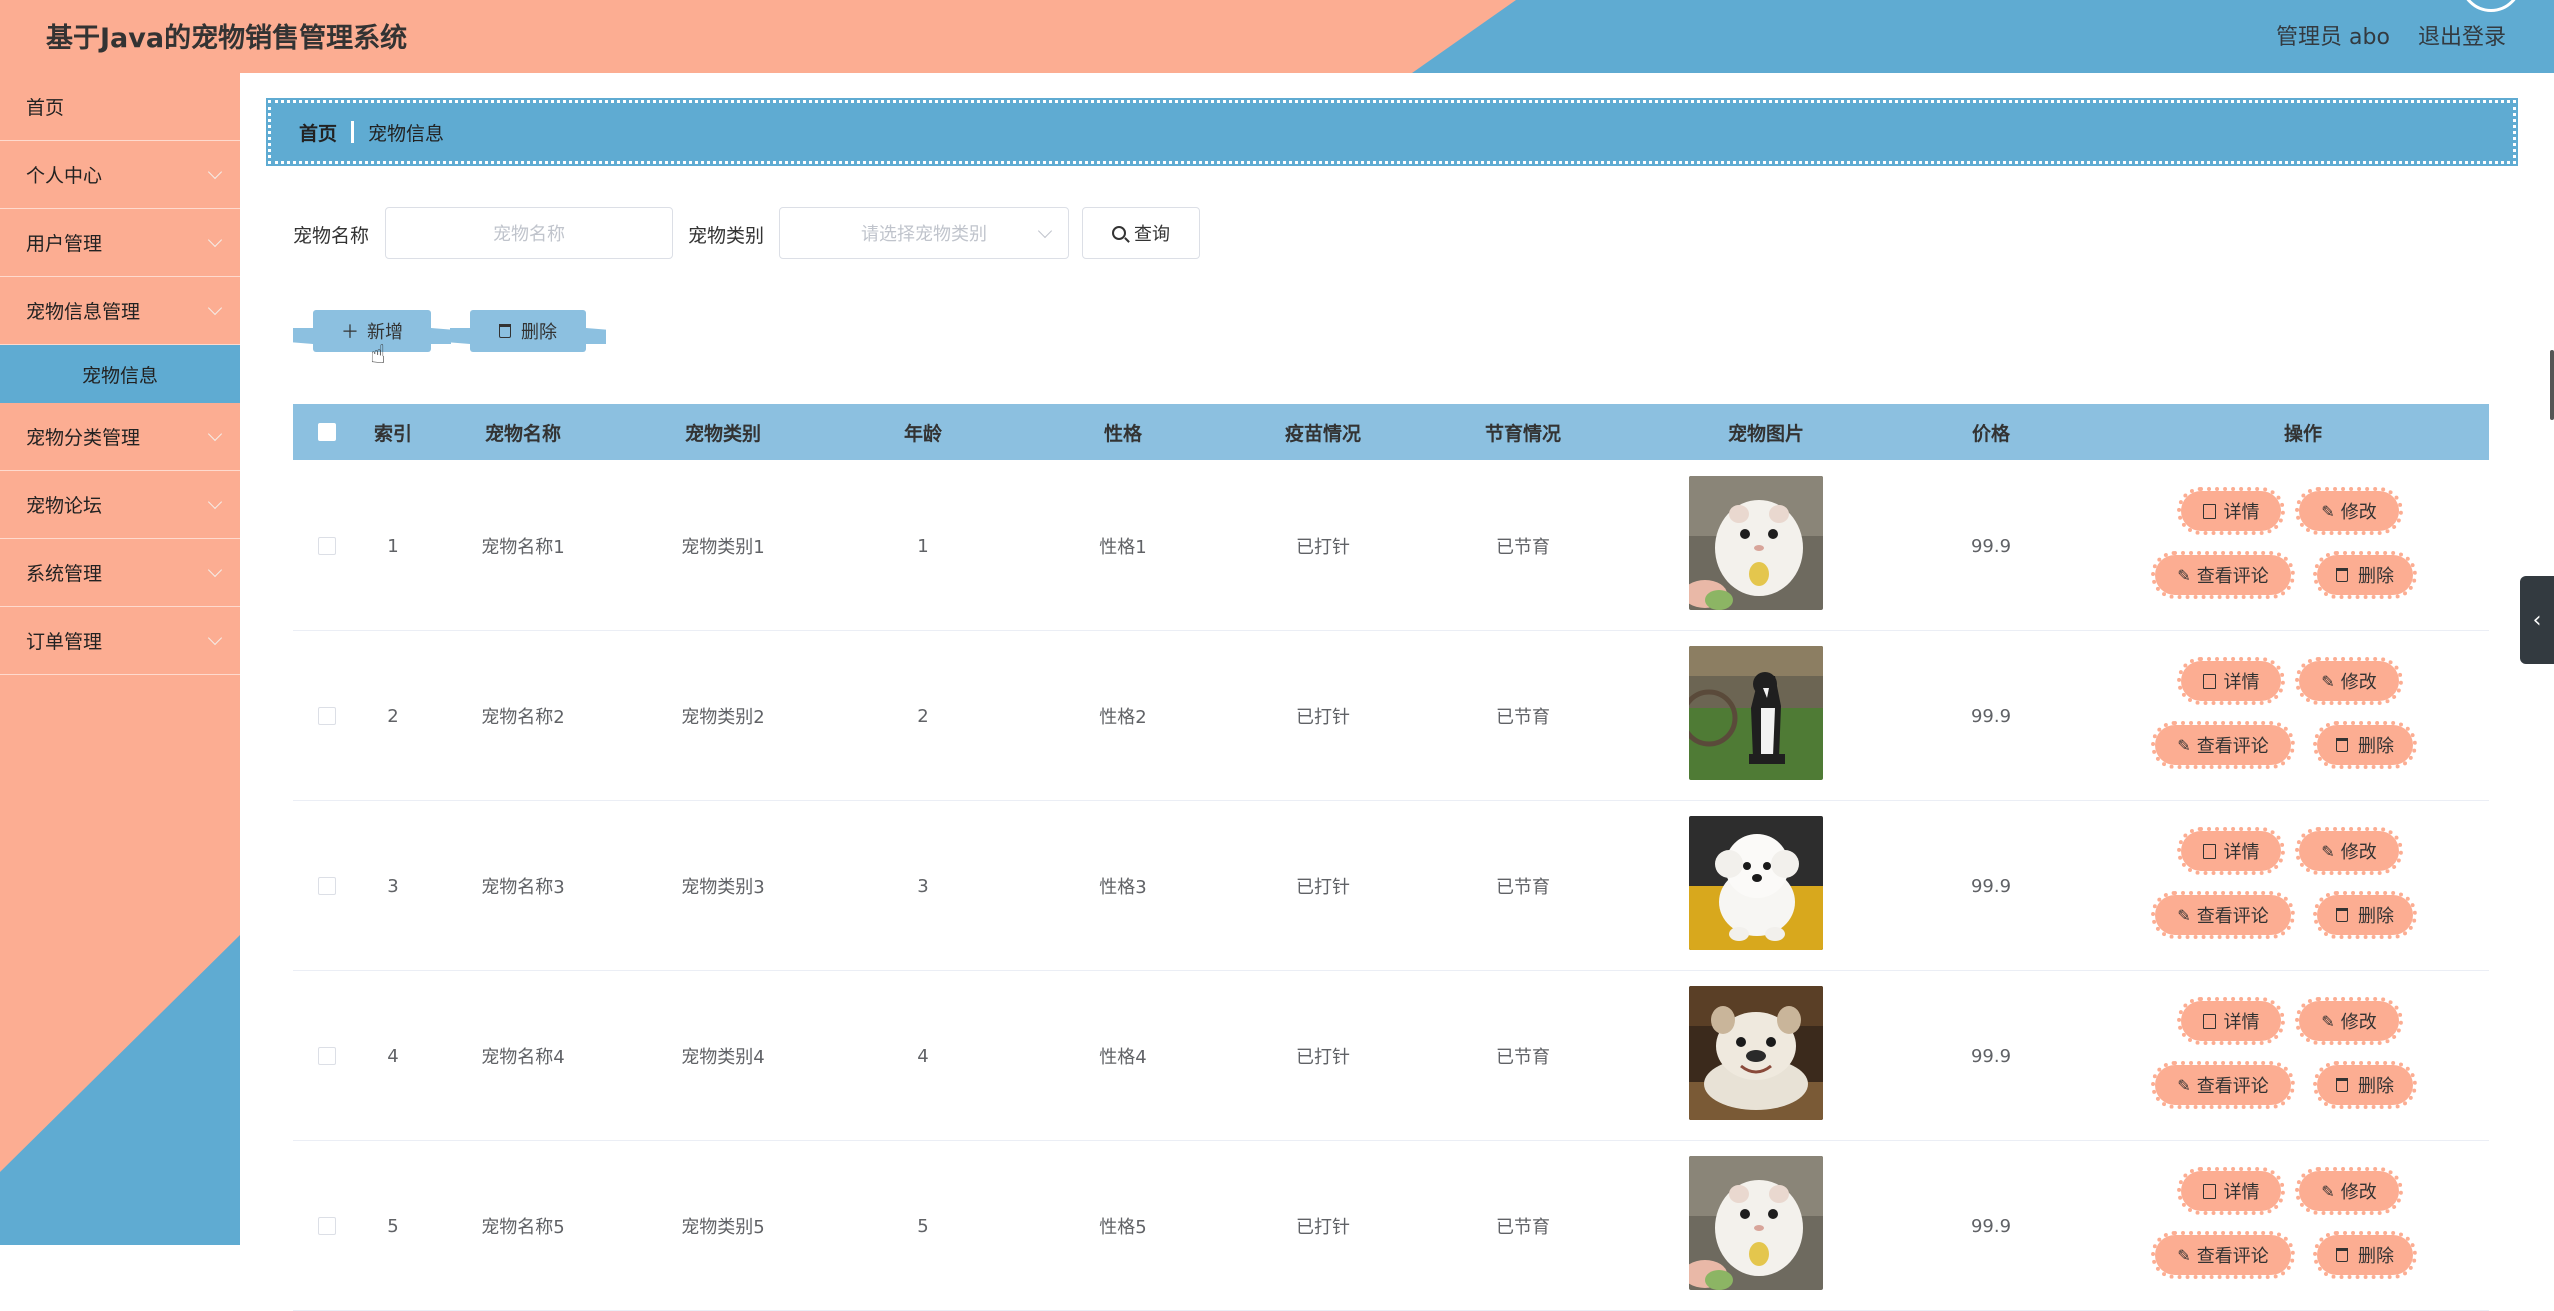  Describe the element at coordinates (723, 1057) in the screenshot. I see `cell-pet-category: 宠物类别4` at that location.